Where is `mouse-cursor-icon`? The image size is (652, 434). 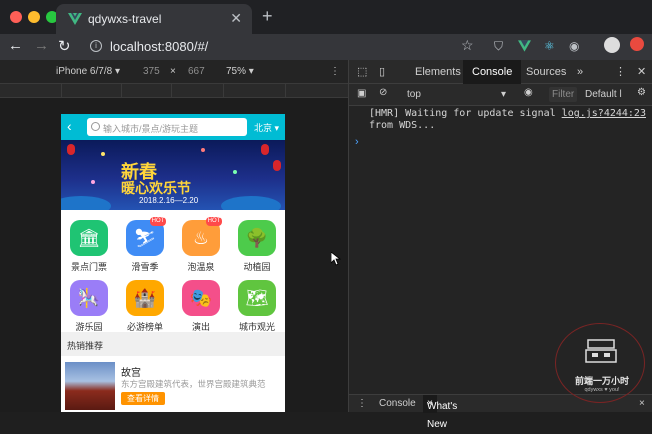 mouse-cursor-icon is located at coordinates (336, 259).